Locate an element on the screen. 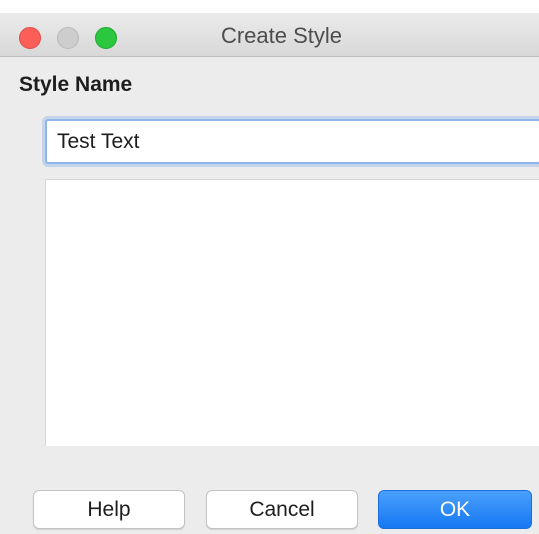 The image size is (539, 534). help-button: Help is located at coordinates (109, 509).